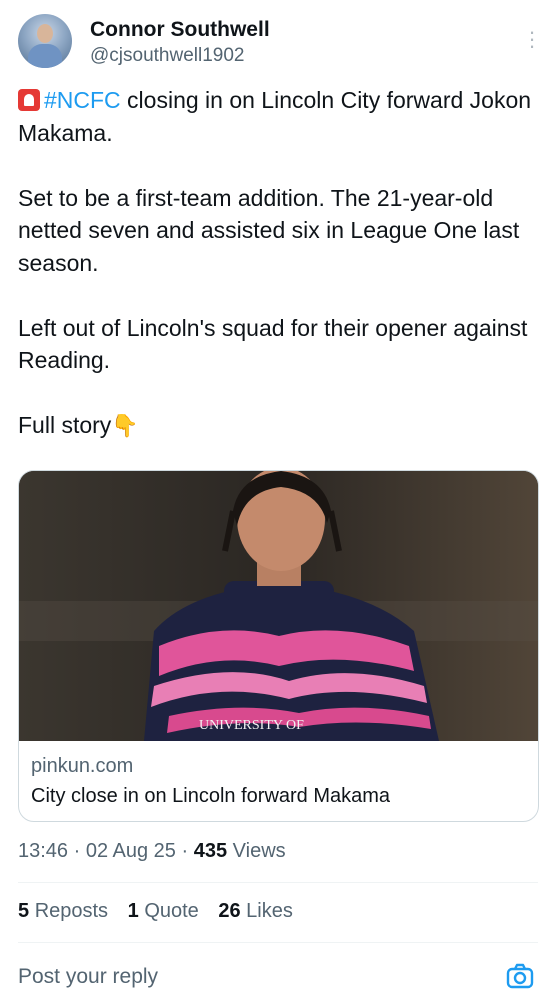 This screenshot has height=1000, width=556. Describe the element at coordinates (24, 911) in the screenshot. I see `reposts-count: 5` at that location.